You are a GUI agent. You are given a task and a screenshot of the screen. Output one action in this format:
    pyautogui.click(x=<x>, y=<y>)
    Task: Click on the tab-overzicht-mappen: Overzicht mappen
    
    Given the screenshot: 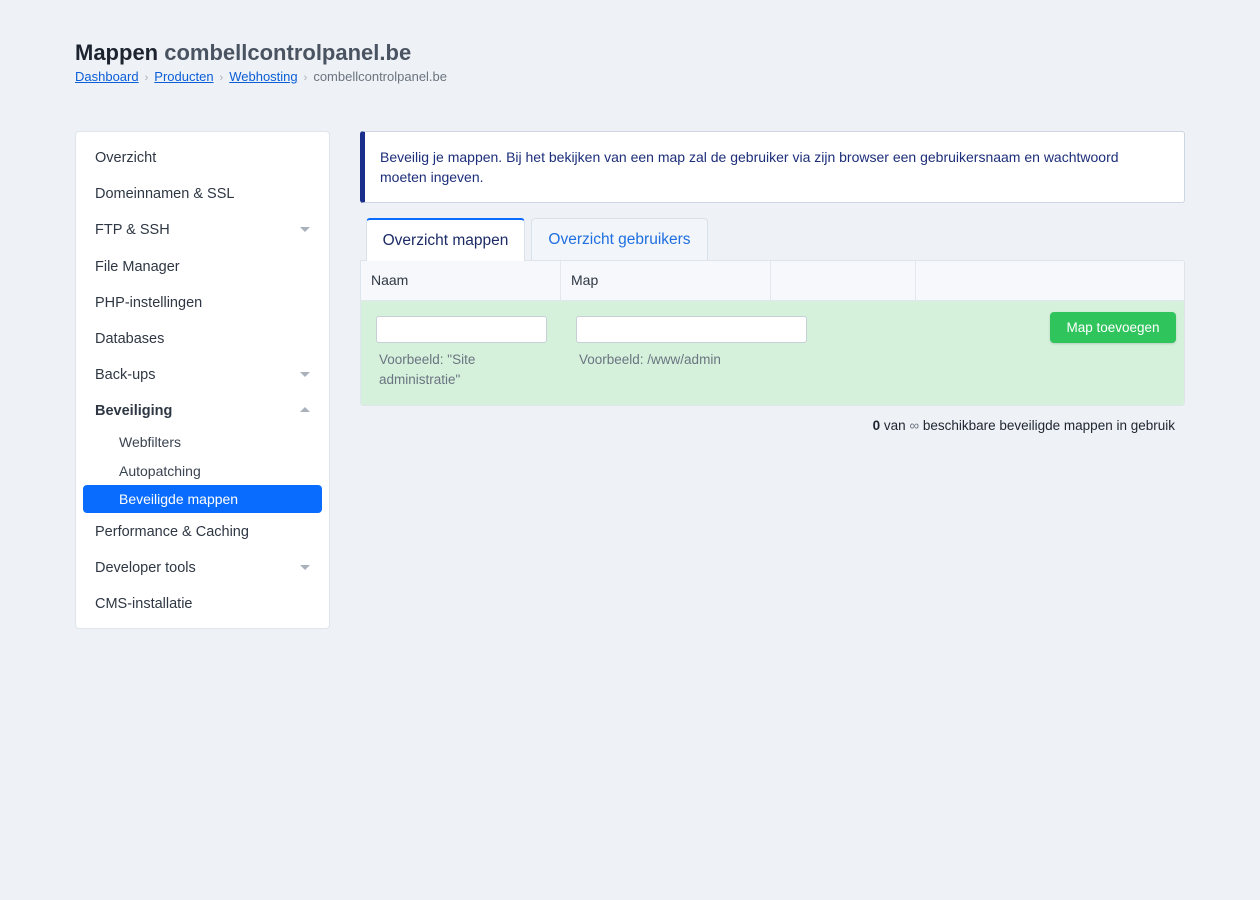 What is the action you would take?
    pyautogui.click(x=445, y=239)
    